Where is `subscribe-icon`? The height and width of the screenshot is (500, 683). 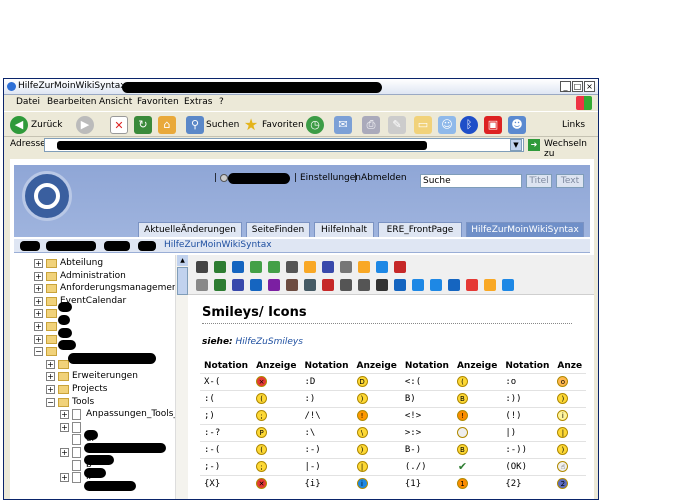
subscribe-icon is located at coordinates (274, 267).